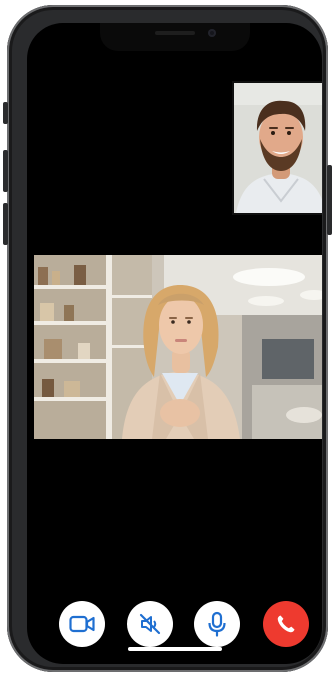  I want to click on end-call-button, so click(286, 624).